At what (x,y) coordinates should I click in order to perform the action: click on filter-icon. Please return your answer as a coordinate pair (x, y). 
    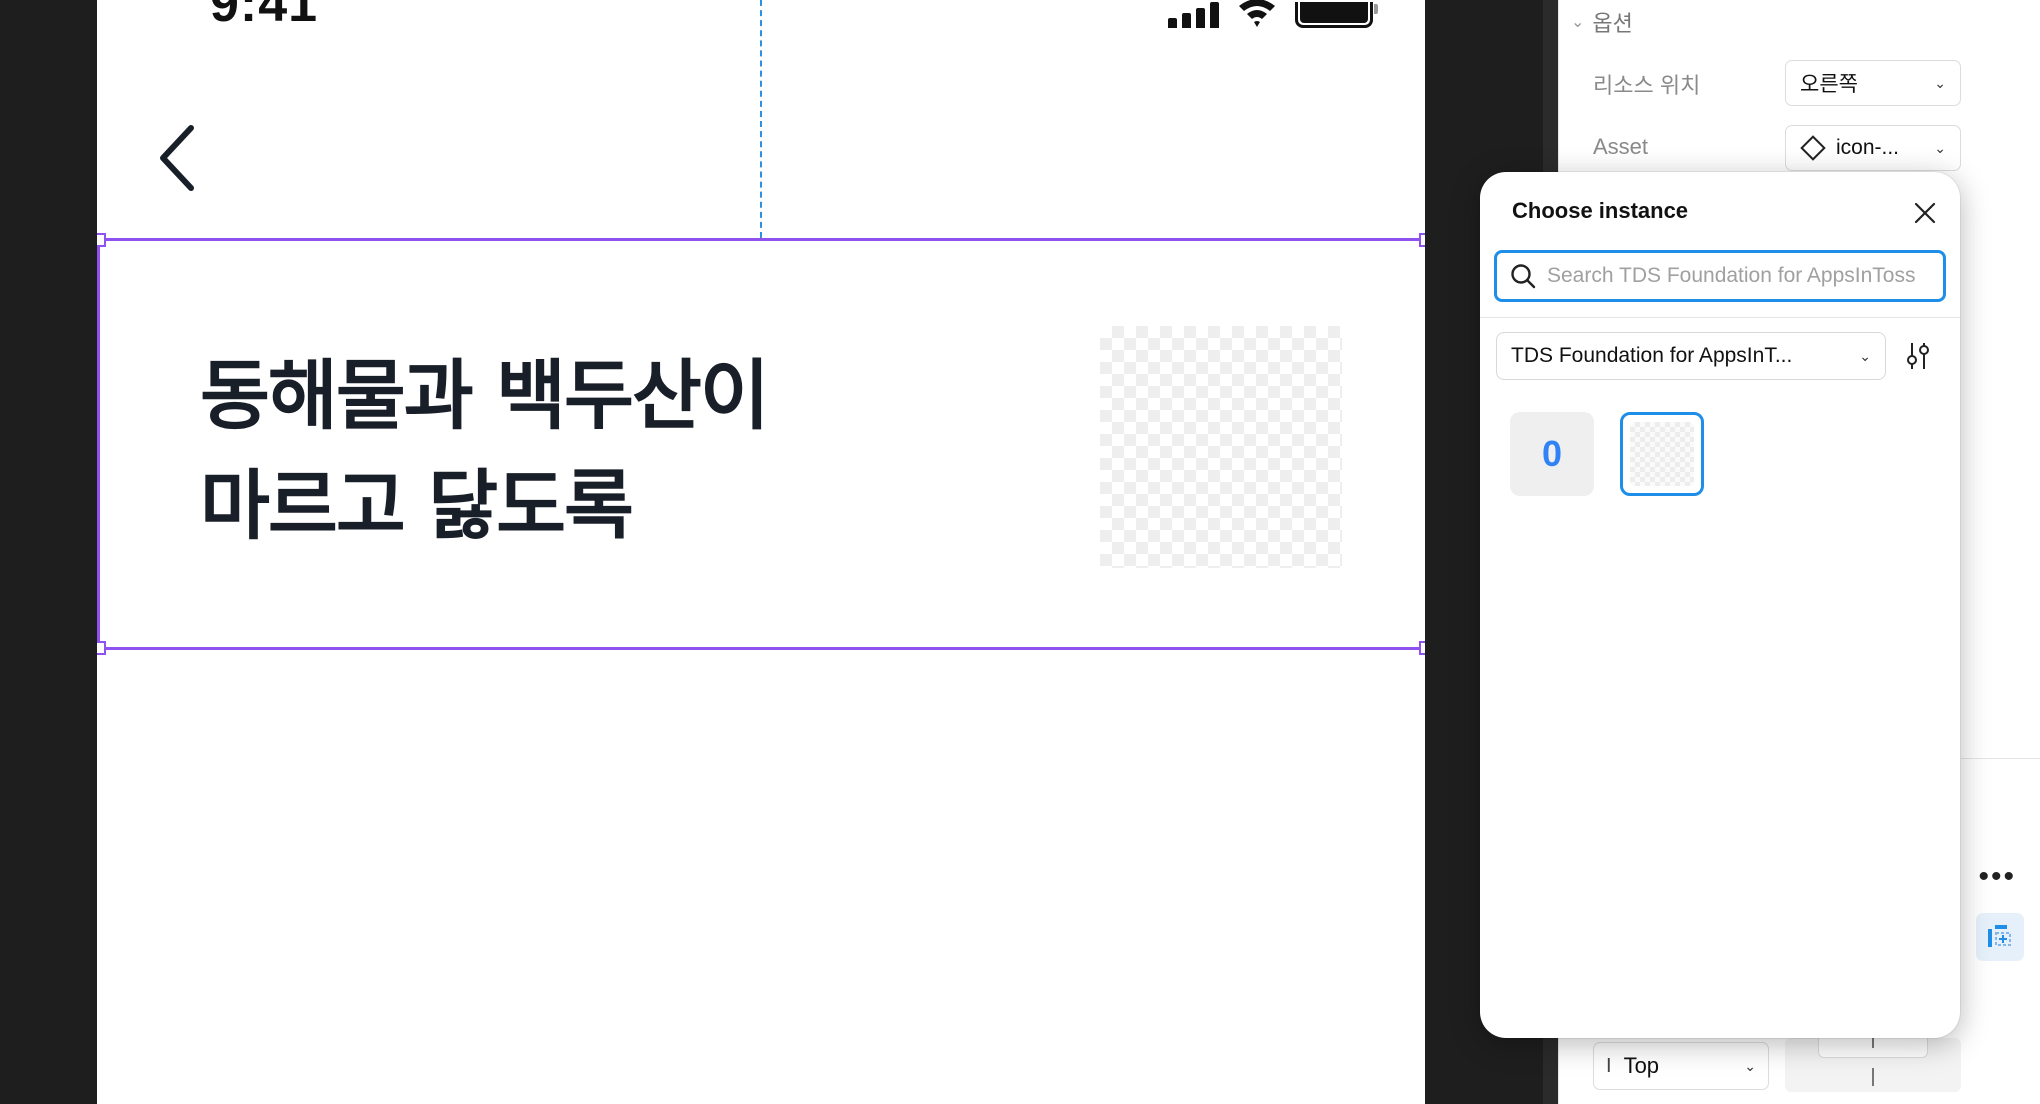
    Looking at the image, I should click on (1918, 356).